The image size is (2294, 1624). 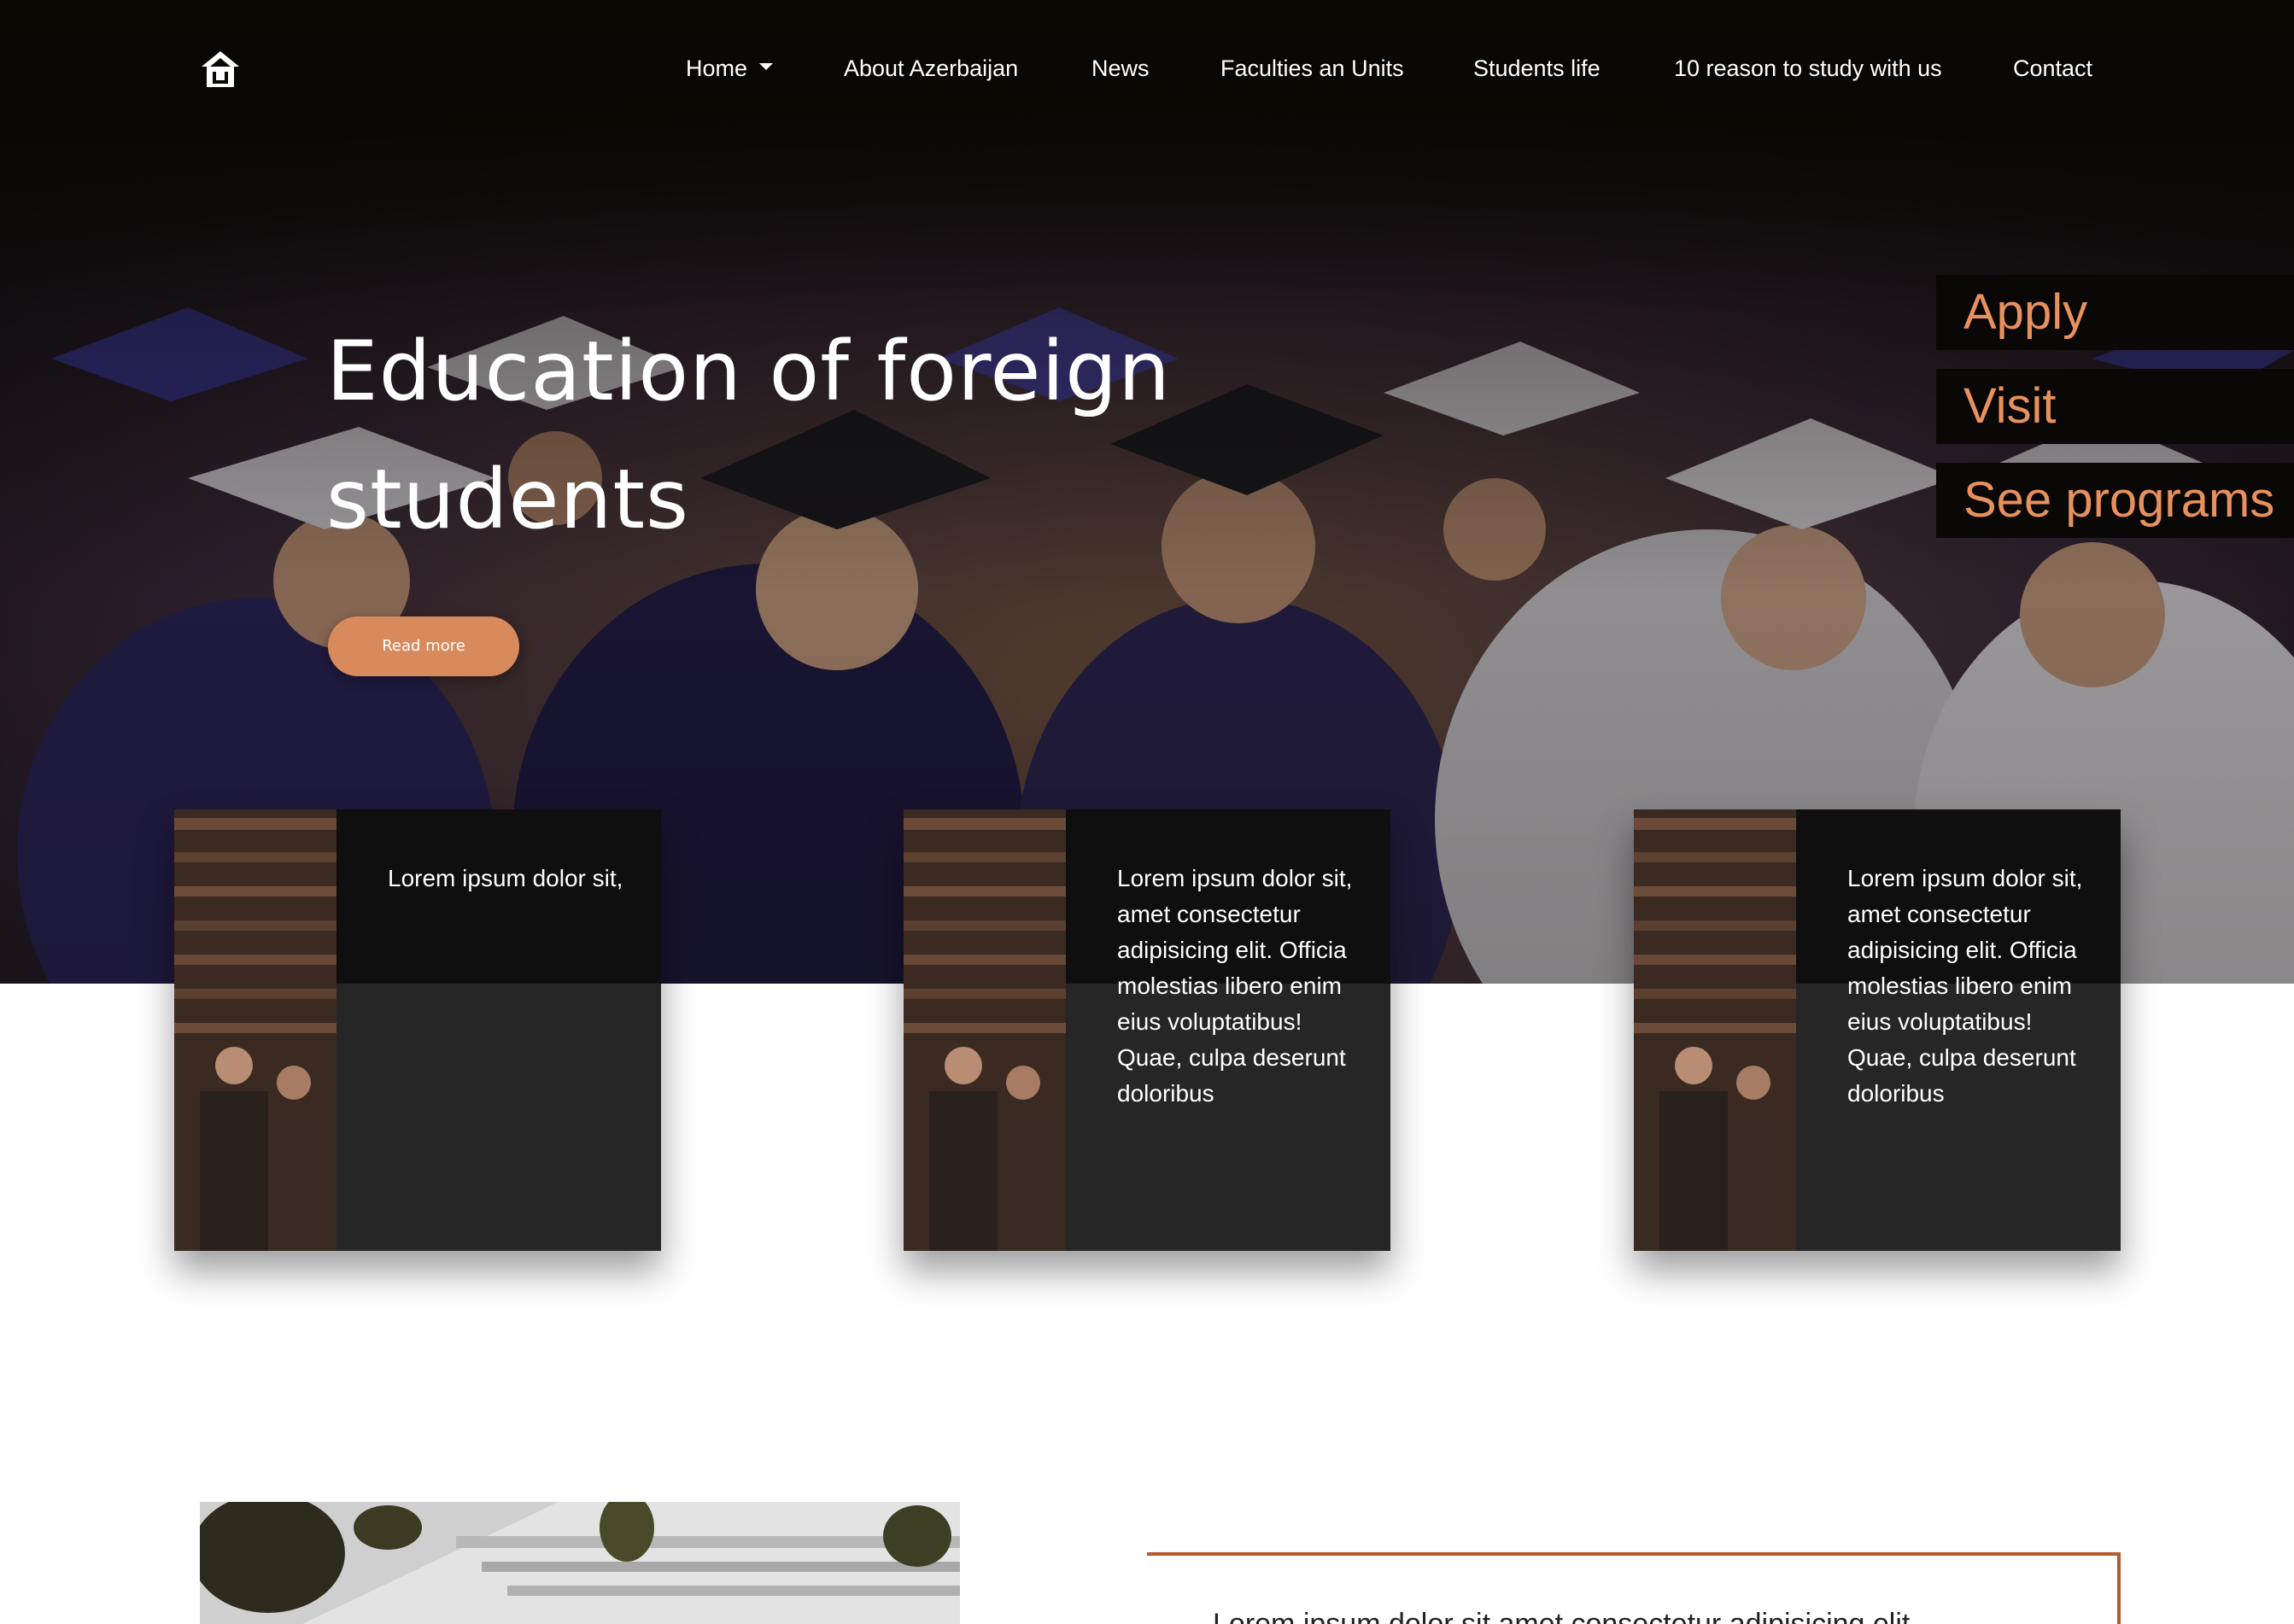 I want to click on side-link-visit: Visit, so click(x=2115, y=407).